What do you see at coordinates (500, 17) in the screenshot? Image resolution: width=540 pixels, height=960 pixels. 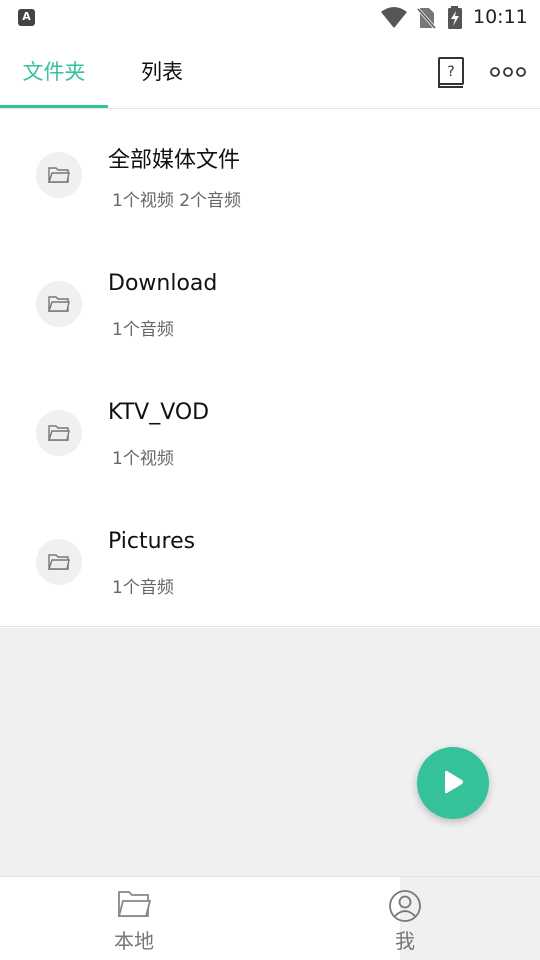 I see `clock-time: 10:11` at bounding box center [500, 17].